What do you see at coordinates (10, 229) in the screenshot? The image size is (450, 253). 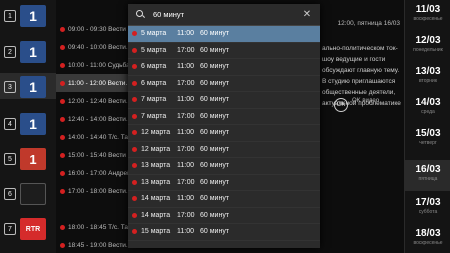 I see `channel-number: 7` at bounding box center [10, 229].